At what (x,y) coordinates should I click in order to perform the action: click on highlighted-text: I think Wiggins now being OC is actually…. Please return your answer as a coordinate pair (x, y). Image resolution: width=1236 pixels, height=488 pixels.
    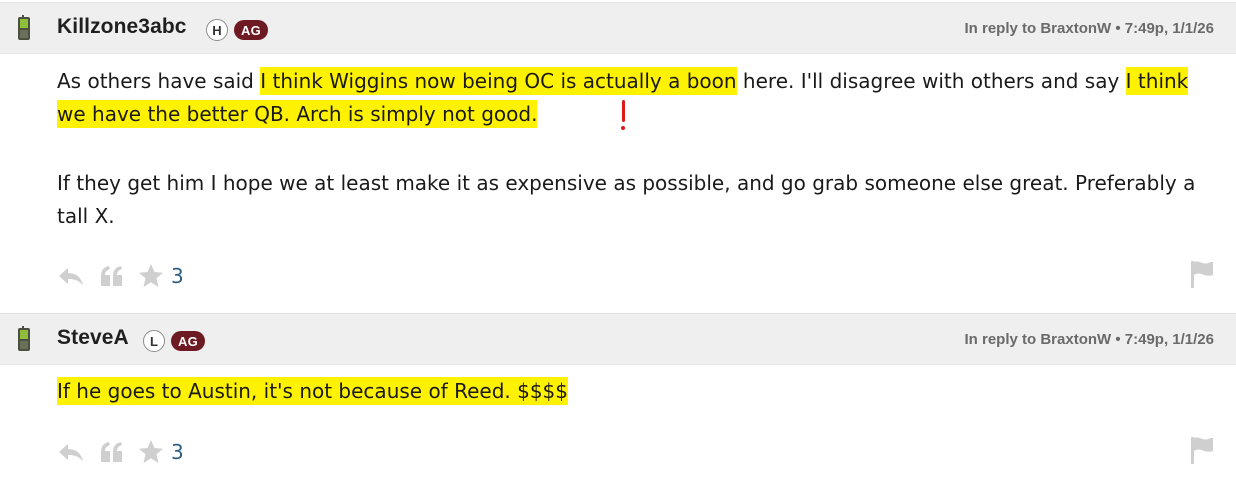
    Looking at the image, I should click on (498, 81).